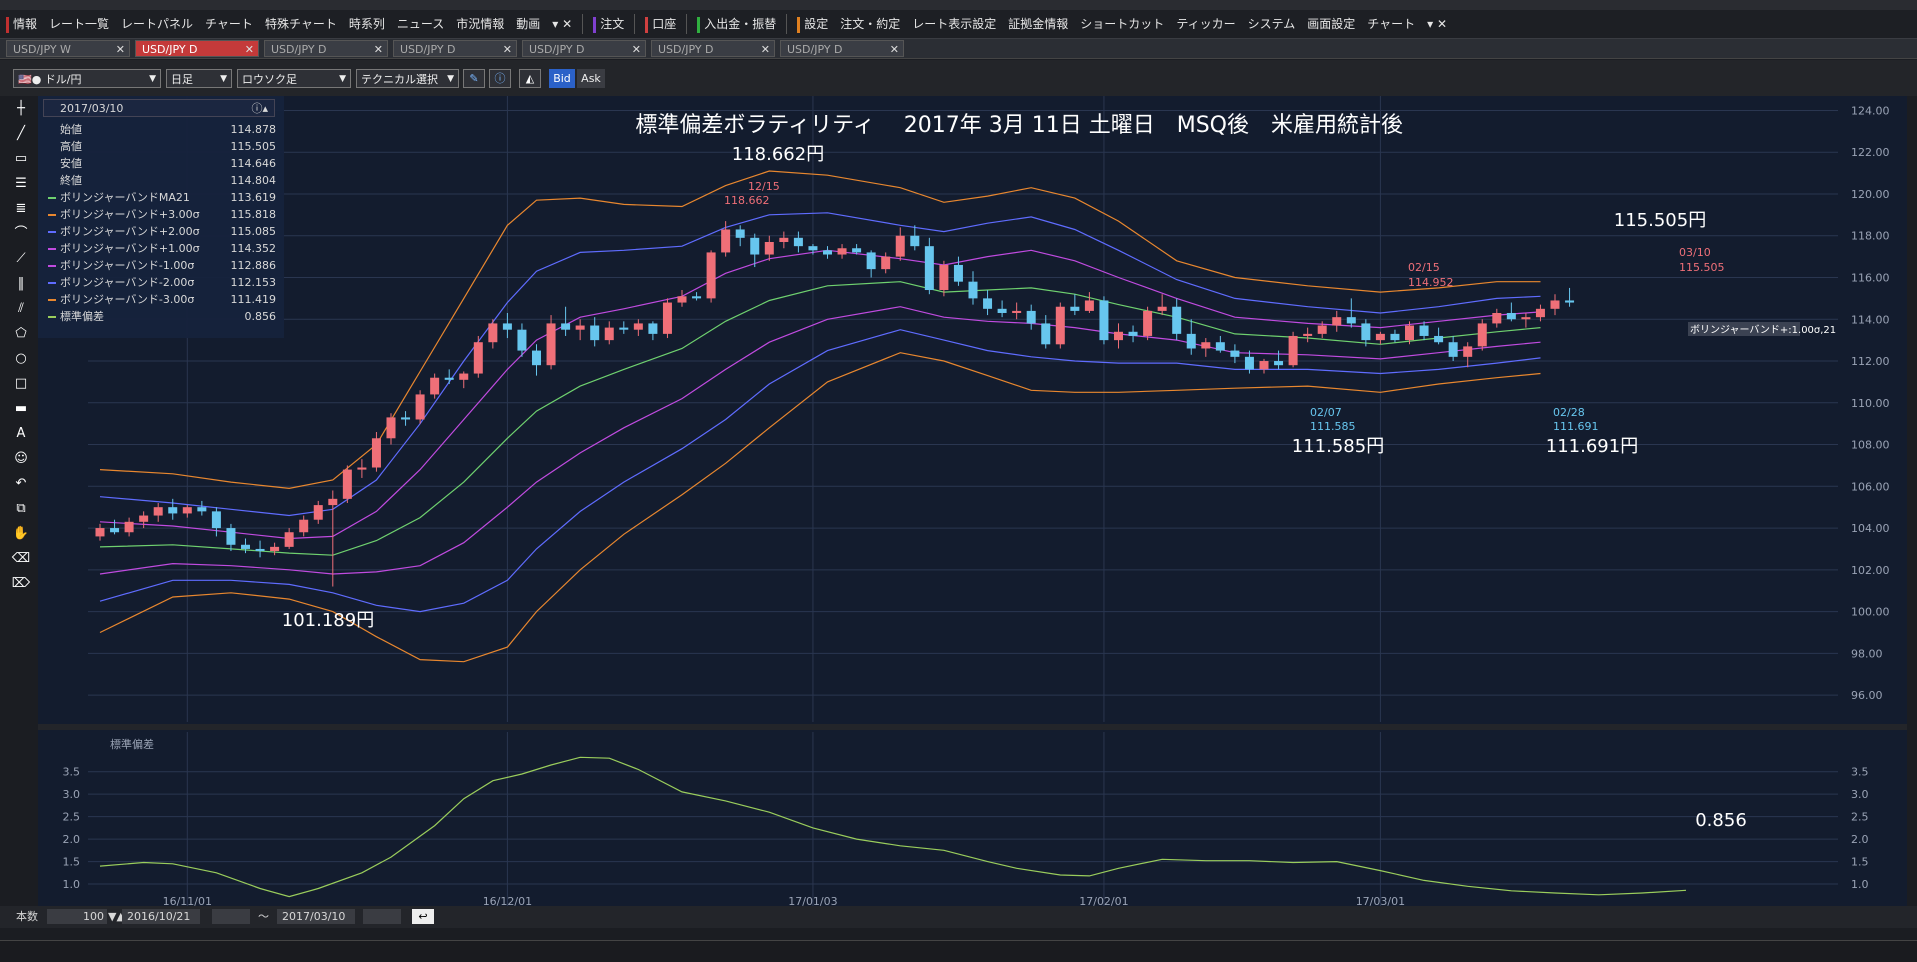 The height and width of the screenshot is (962, 1917). I want to click on y-tick-label: 104.00, so click(1870, 528).